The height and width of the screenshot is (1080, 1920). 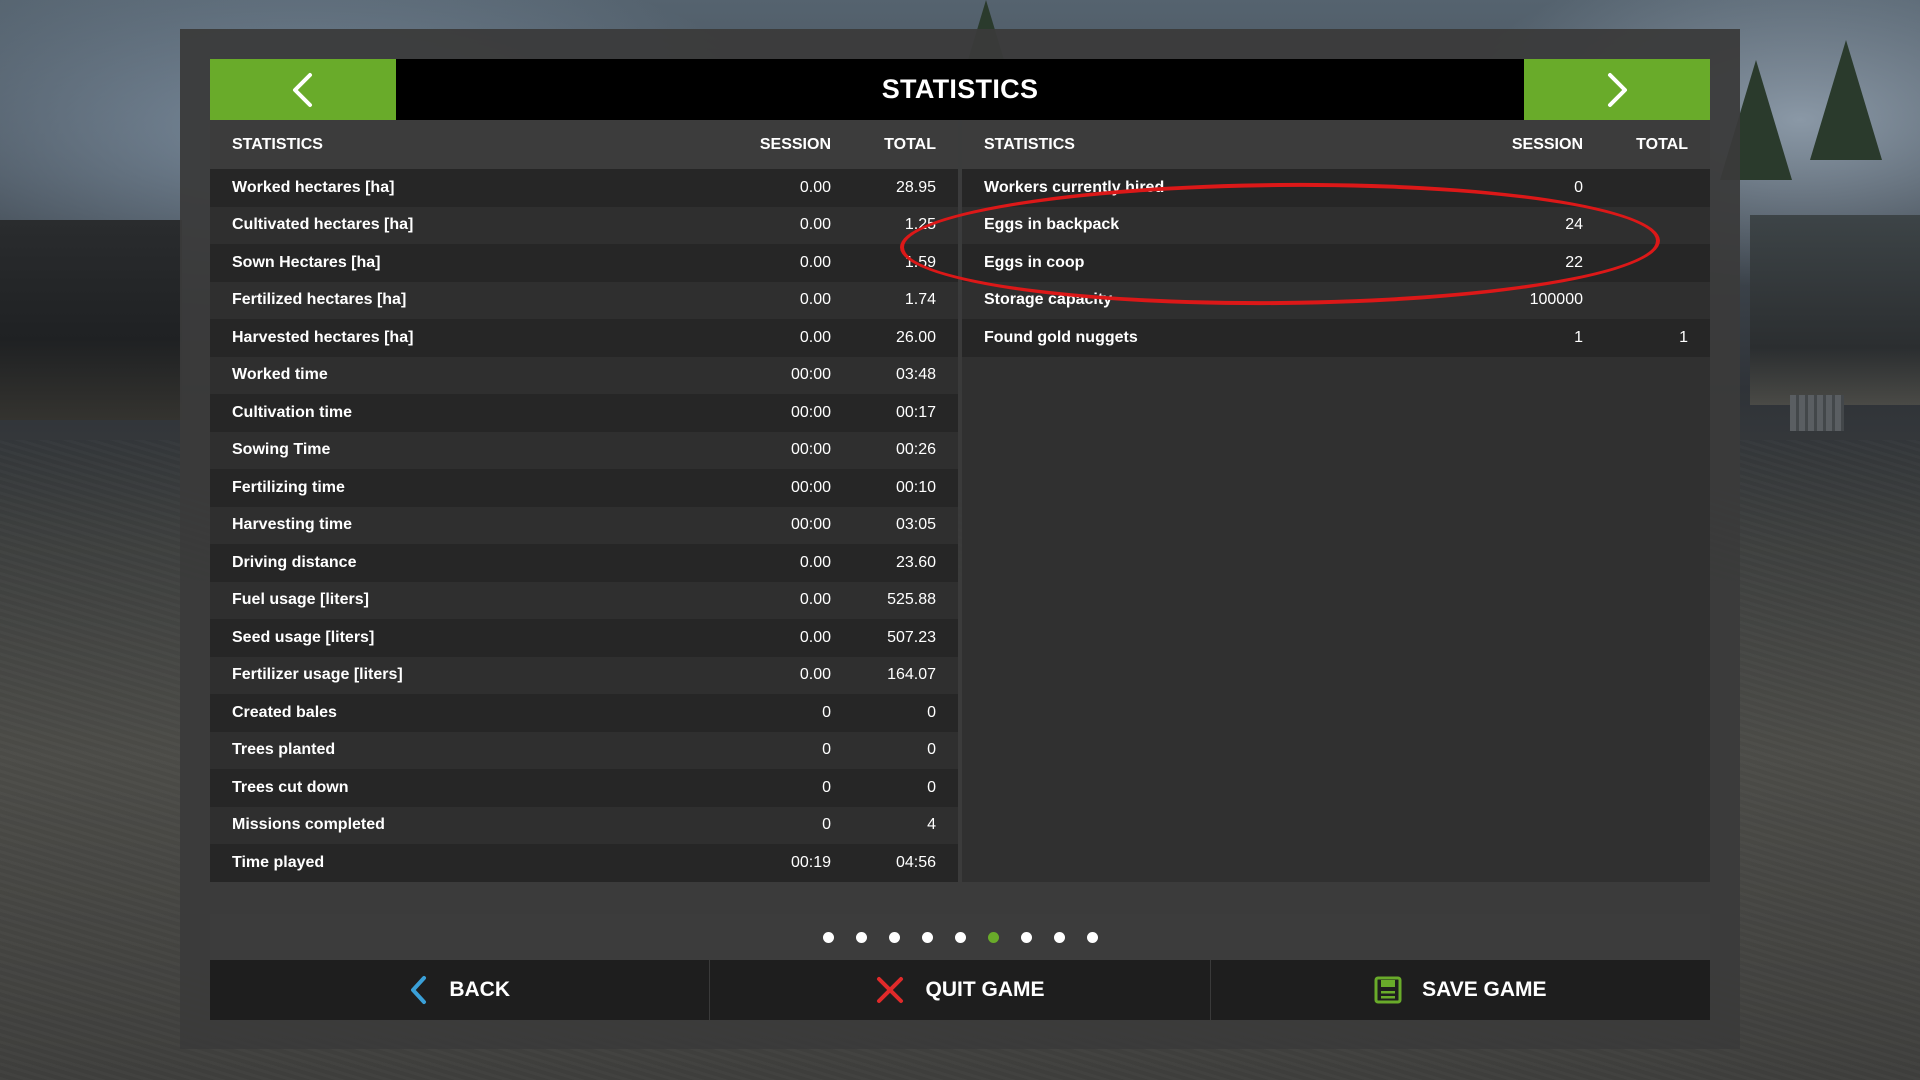 What do you see at coordinates (1683, 337) in the screenshot?
I see `total-value: 1` at bounding box center [1683, 337].